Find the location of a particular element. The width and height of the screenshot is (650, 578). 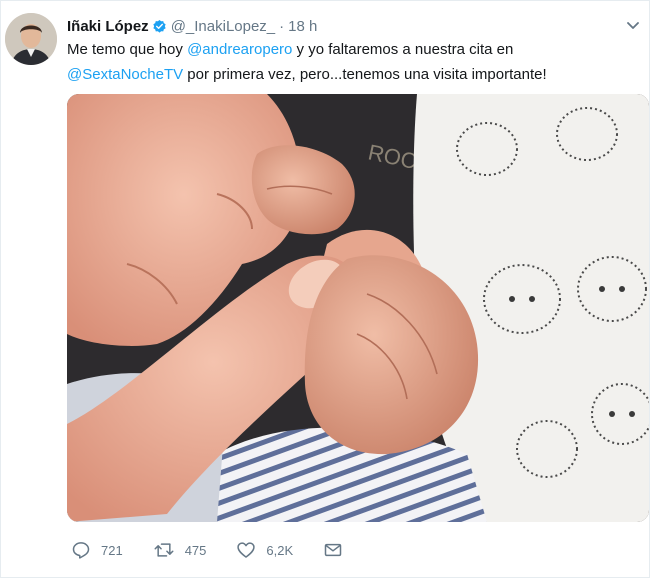

retweet-icon is located at coordinates (164, 550).